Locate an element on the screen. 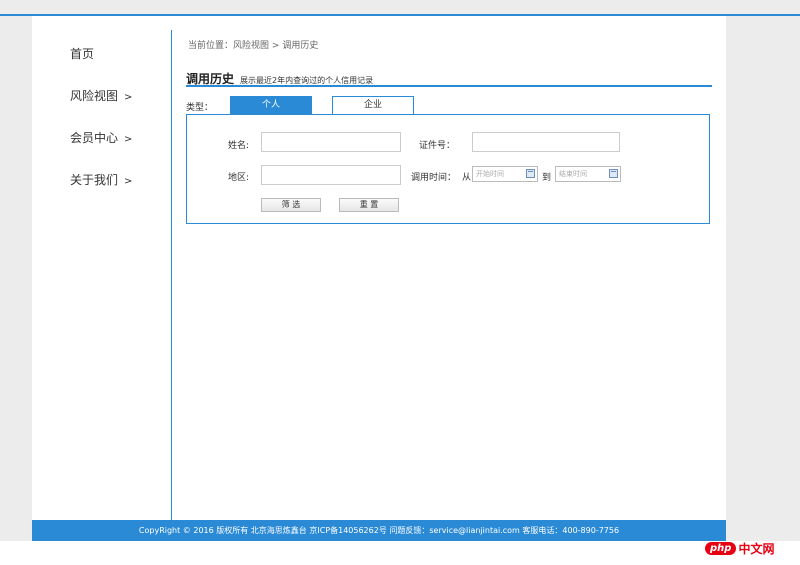 The image size is (800, 565). breadcrumb-parent: 风险视图 is located at coordinates (251, 46).